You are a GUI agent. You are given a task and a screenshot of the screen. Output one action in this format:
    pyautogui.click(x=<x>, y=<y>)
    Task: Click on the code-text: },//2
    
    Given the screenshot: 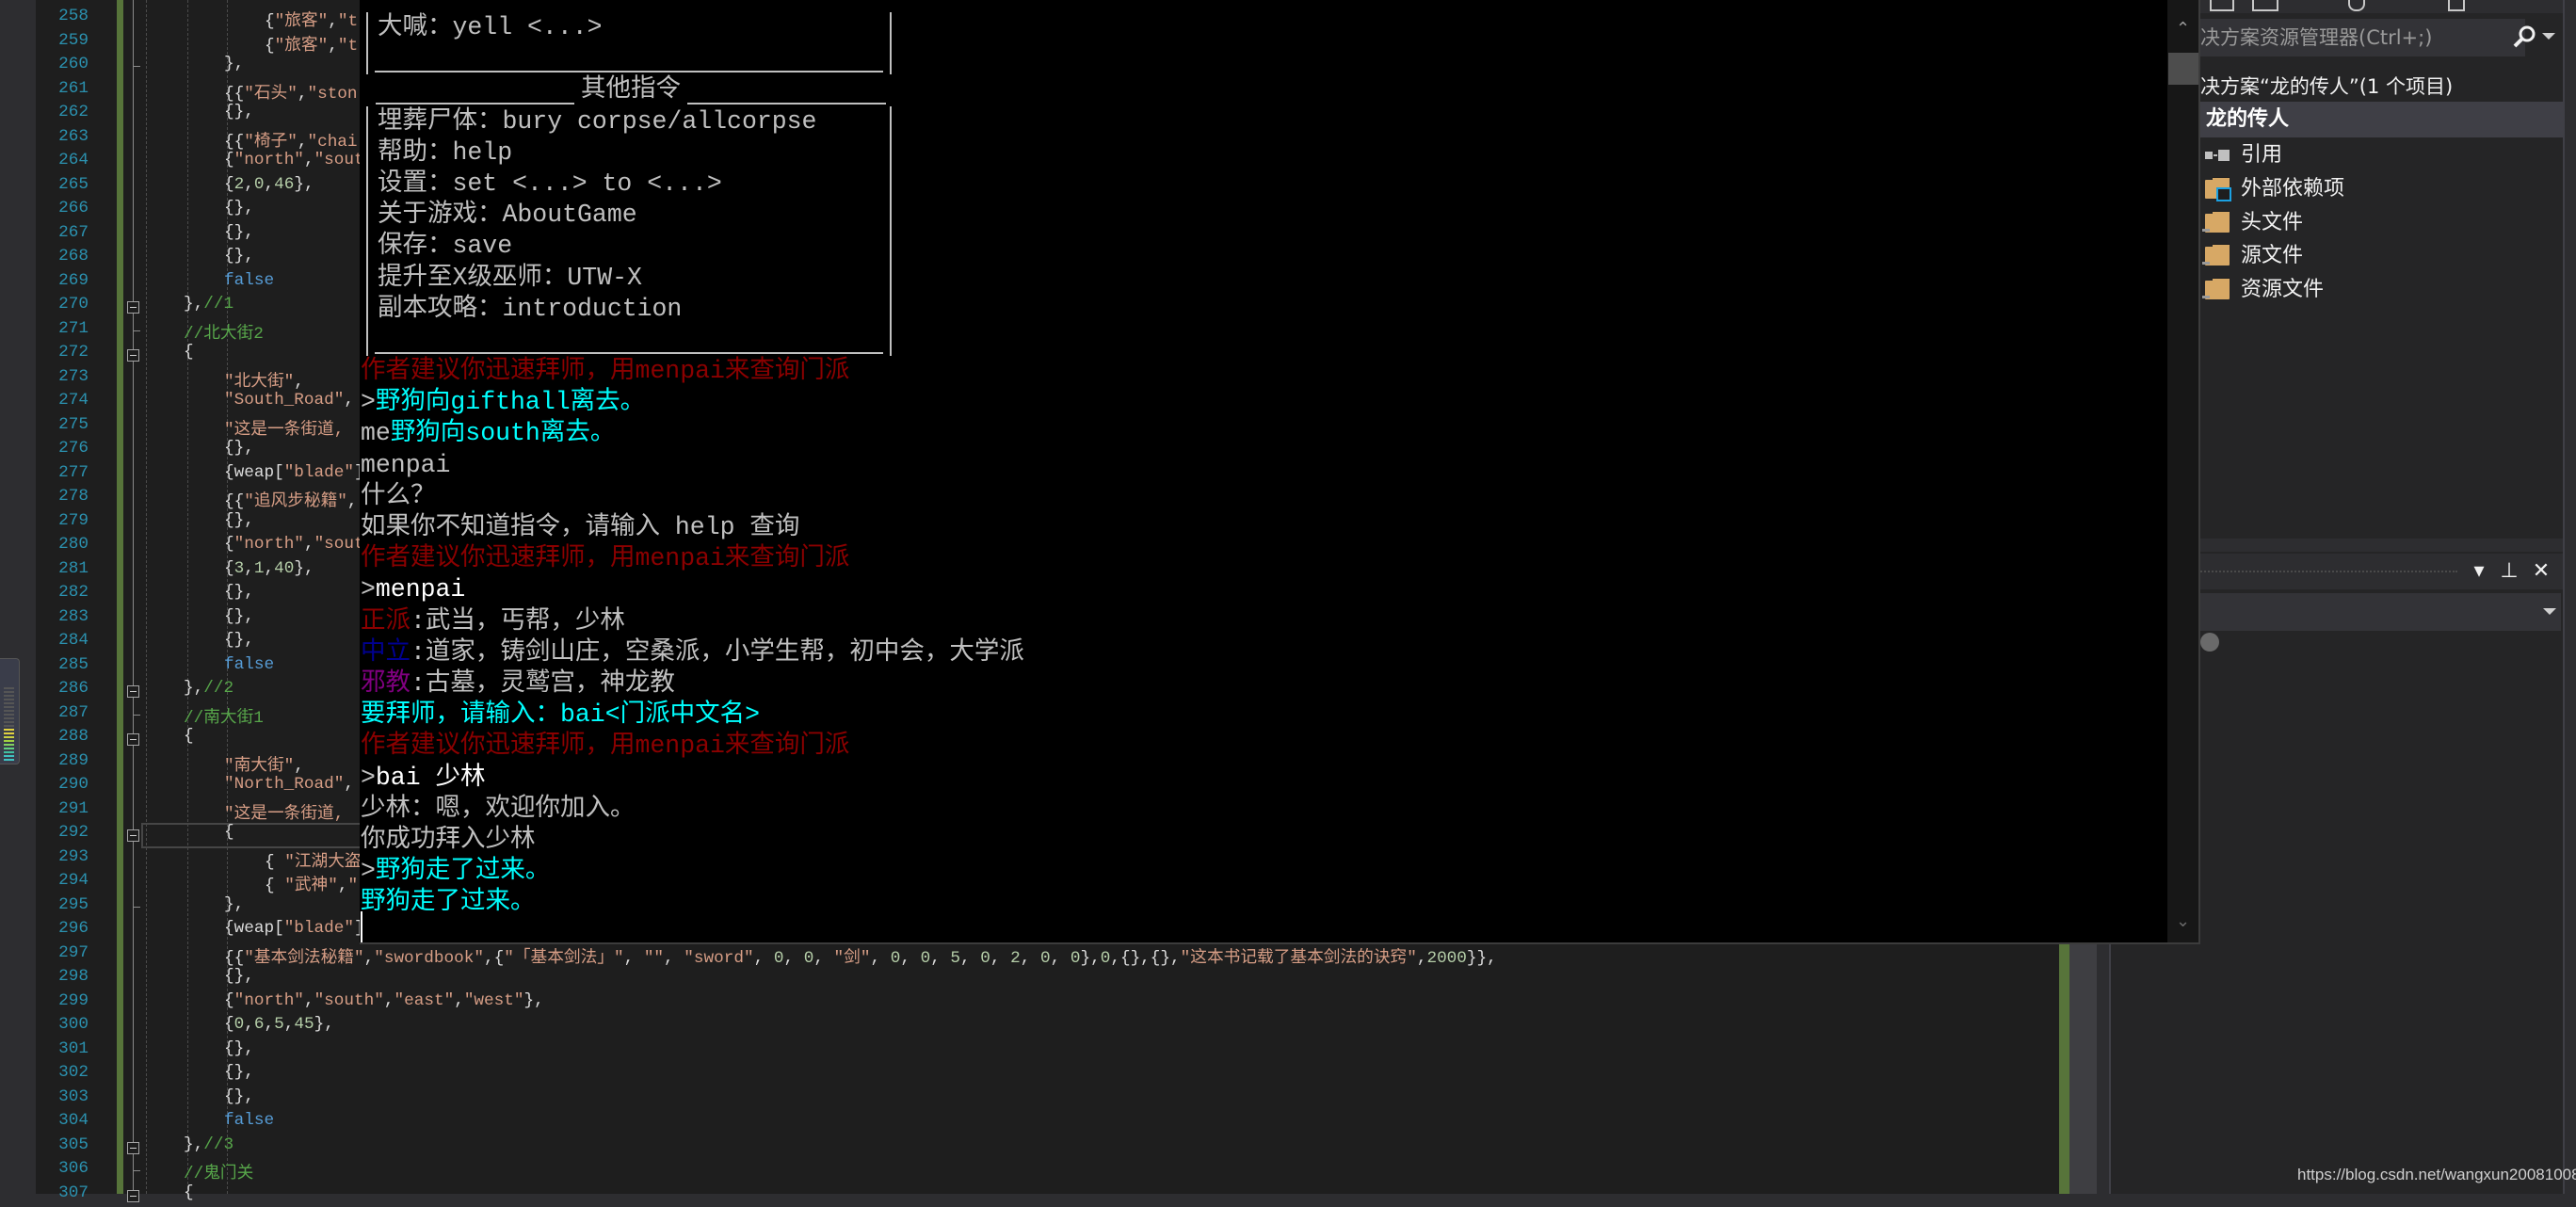 What is the action you would take?
    pyautogui.click(x=208, y=688)
    